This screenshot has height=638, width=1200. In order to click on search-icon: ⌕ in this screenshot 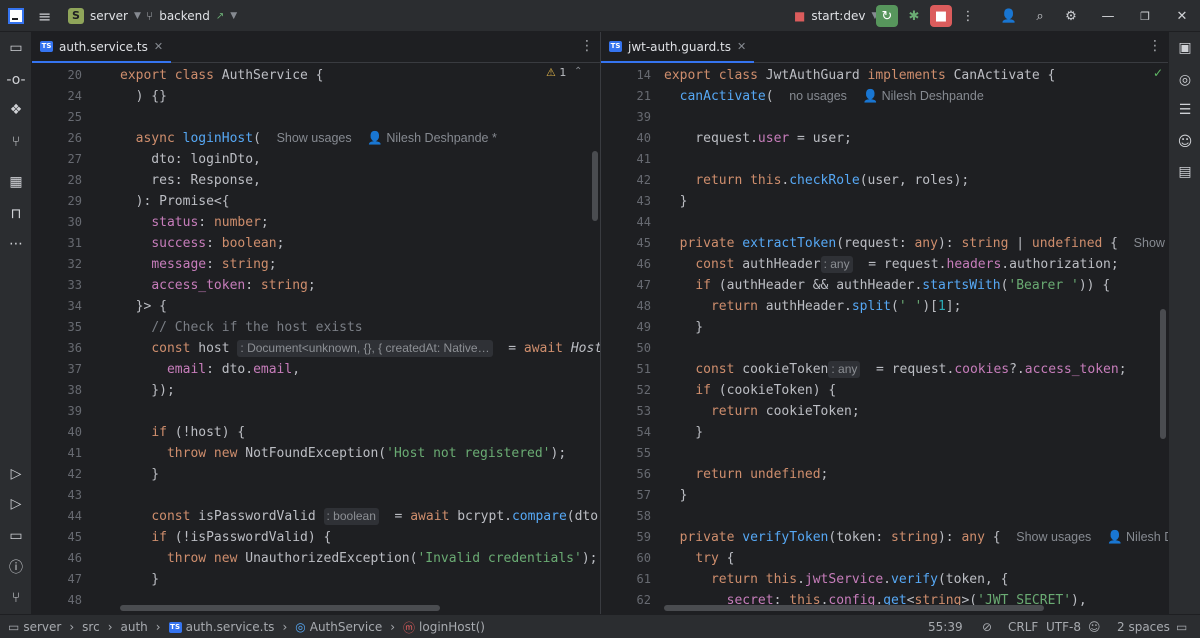, I will do `click(1040, 16)`.